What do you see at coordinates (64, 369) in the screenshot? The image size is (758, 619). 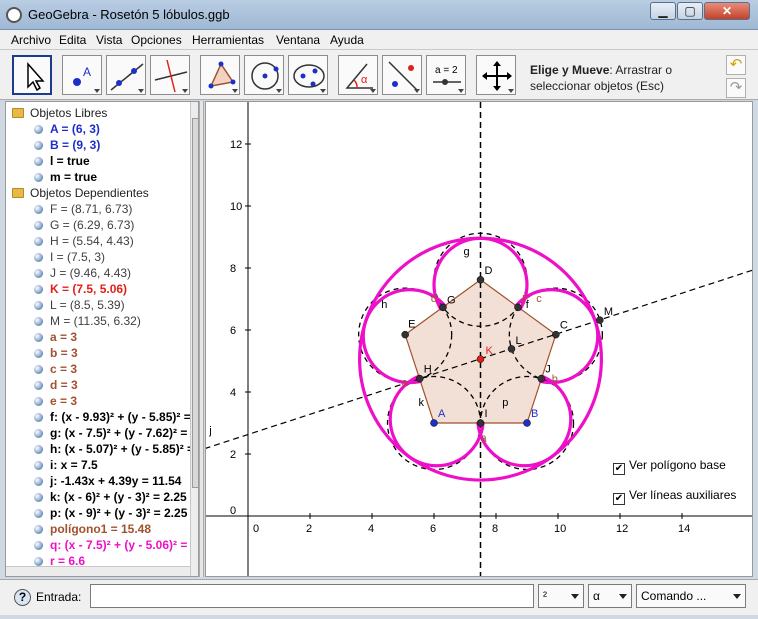 I see `algebra-object-text: c = 3` at bounding box center [64, 369].